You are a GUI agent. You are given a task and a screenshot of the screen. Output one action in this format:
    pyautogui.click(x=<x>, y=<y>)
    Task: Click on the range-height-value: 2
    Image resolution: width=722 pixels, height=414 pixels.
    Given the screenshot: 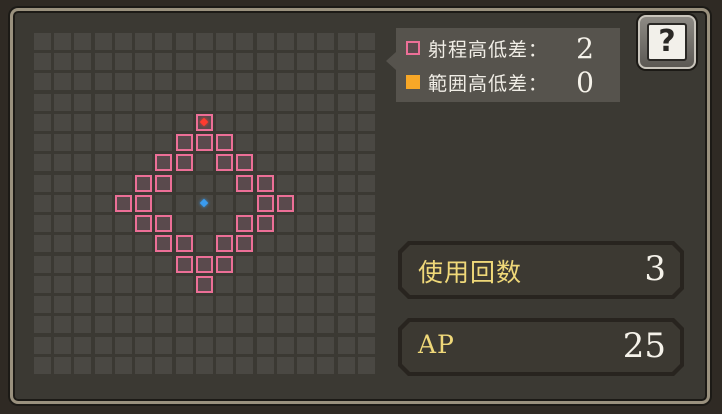 What is the action you would take?
    pyautogui.click(x=585, y=48)
    